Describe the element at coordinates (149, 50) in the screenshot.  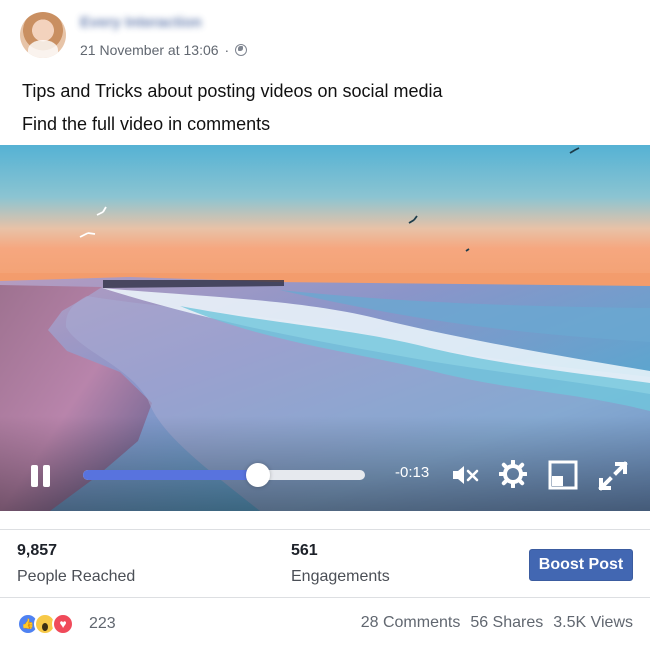
I see `post-timestamp: 21 November at 13:06` at that location.